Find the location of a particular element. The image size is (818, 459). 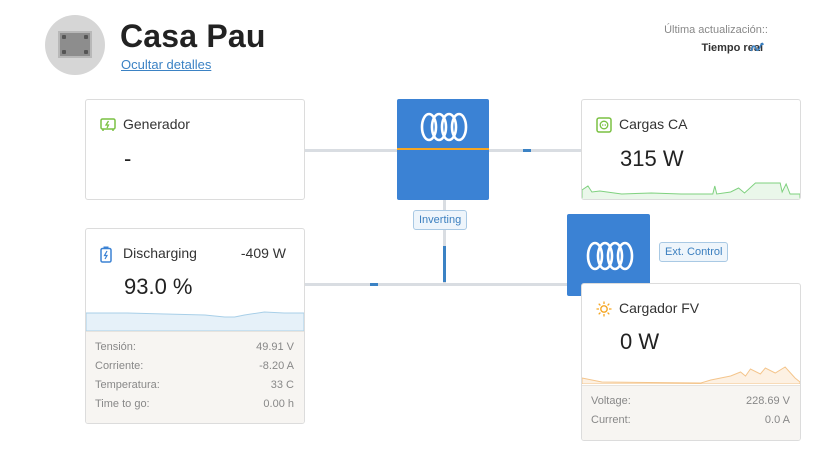

flow-dot-loads is located at coordinates (527, 150).